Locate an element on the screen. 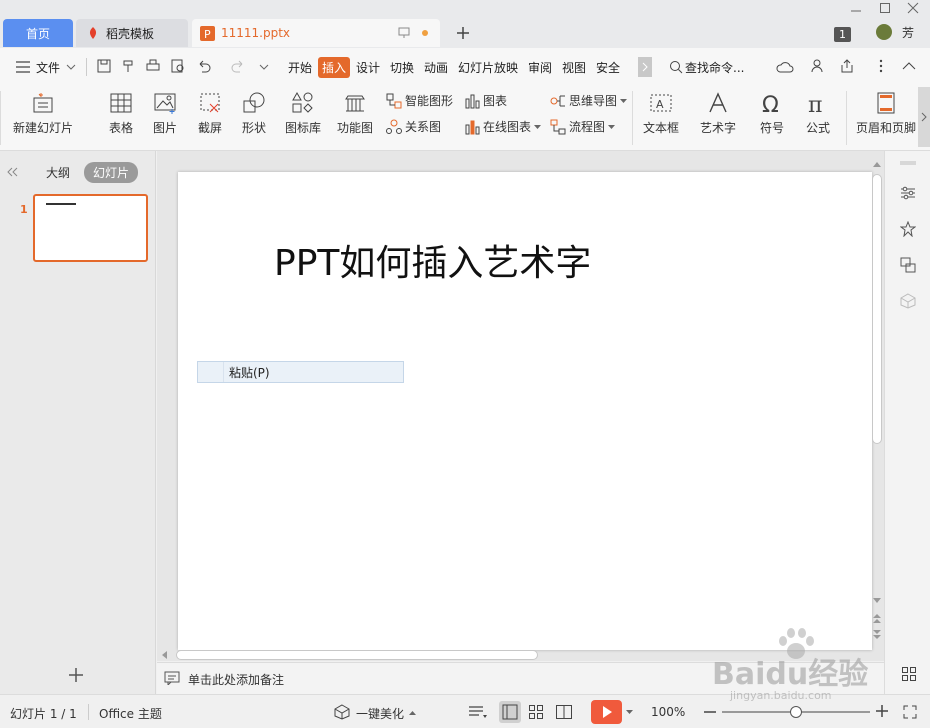  zoom-out-icon is located at coordinates (710, 712).